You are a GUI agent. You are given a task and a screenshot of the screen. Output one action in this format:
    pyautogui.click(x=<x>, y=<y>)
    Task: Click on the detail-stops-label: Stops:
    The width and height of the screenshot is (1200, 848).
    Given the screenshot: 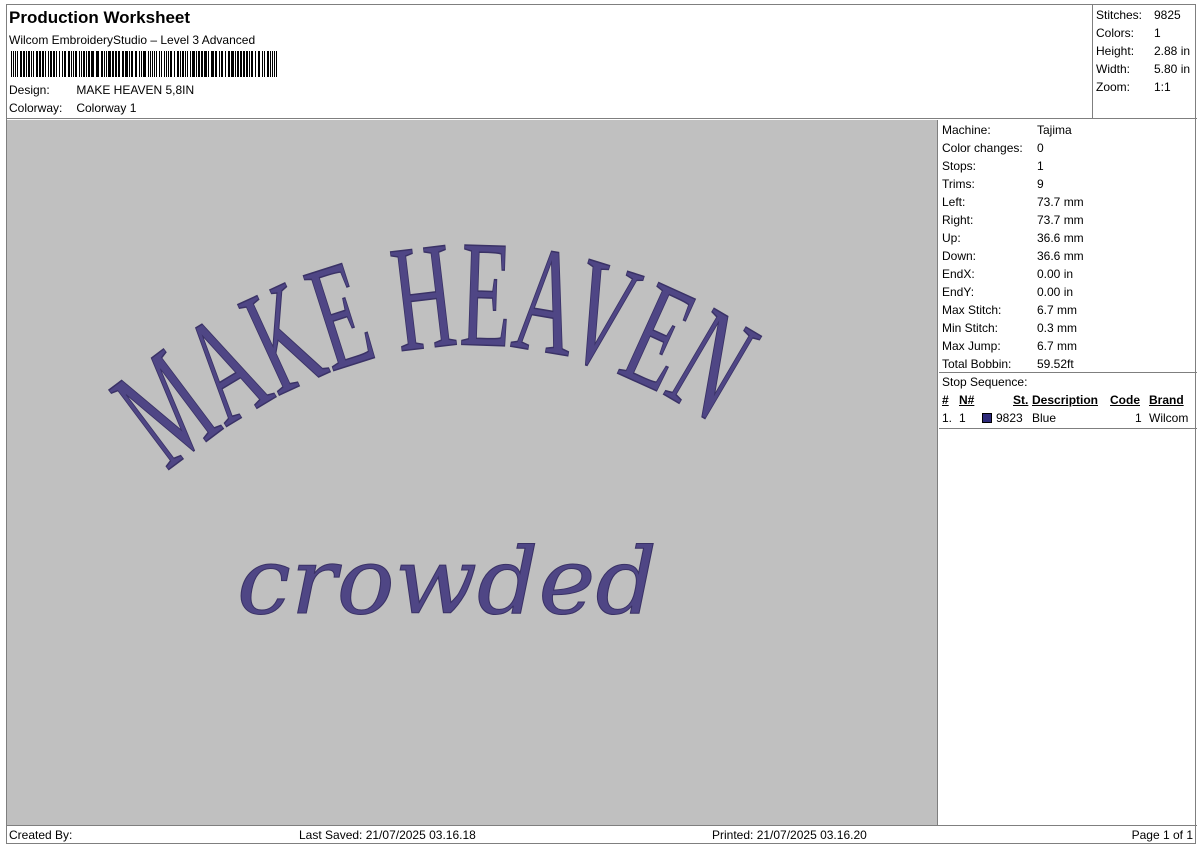 What is the action you would take?
    pyautogui.click(x=959, y=166)
    